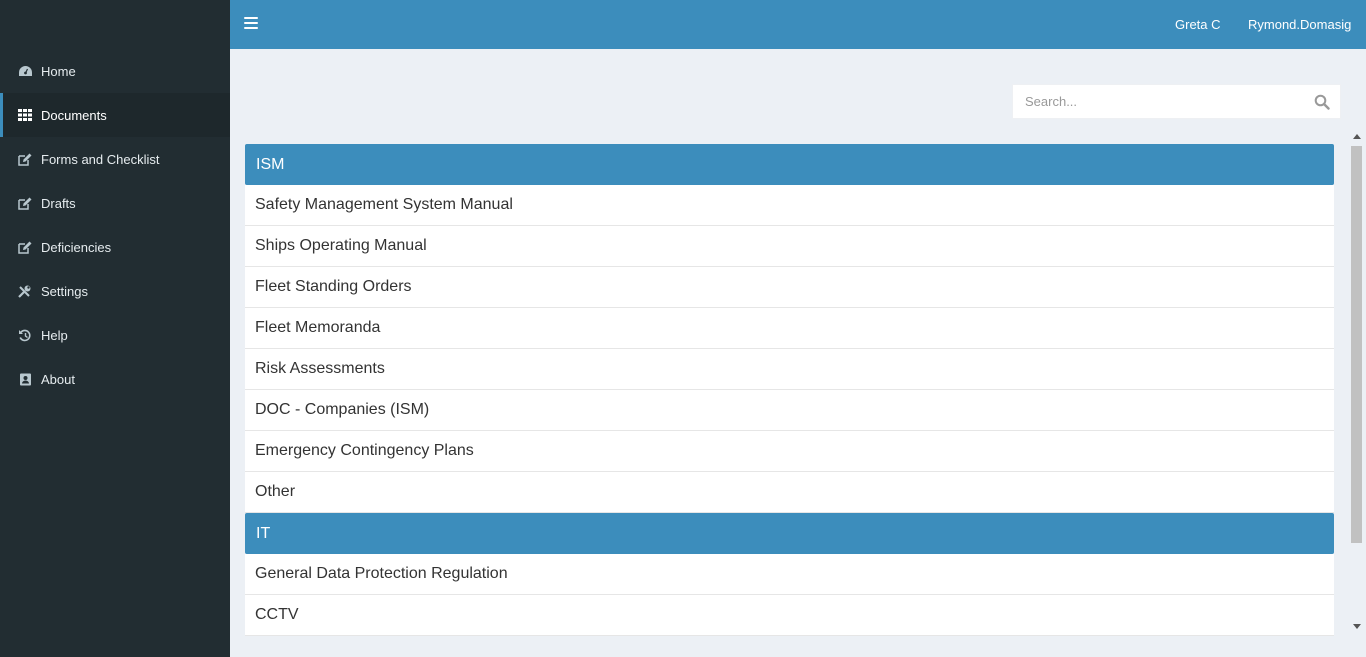 The width and height of the screenshot is (1366, 657). Describe the element at coordinates (58, 379) in the screenshot. I see `sidebar-item-label: About` at that location.